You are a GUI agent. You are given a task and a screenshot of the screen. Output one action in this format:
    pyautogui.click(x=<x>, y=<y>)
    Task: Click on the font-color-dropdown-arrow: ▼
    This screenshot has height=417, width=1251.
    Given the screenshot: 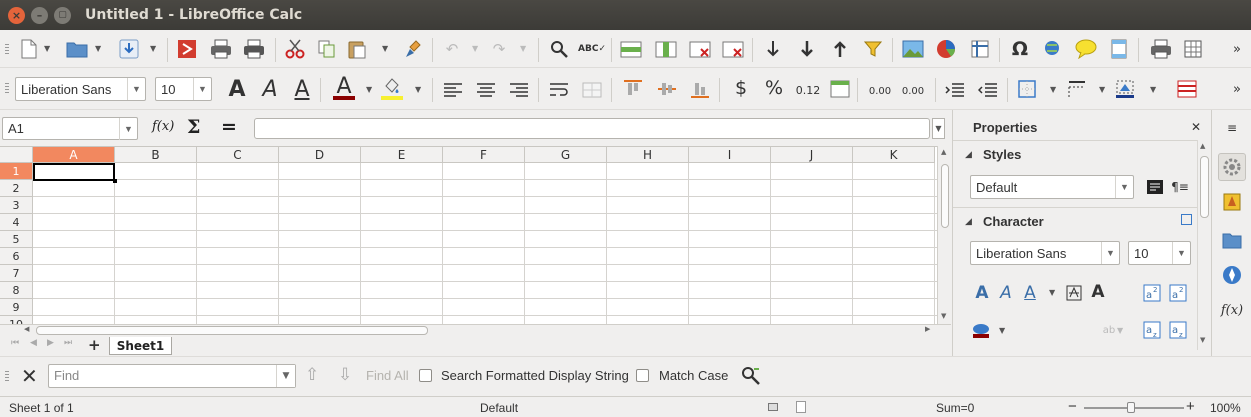 What is the action you would take?
    pyautogui.click(x=369, y=89)
    